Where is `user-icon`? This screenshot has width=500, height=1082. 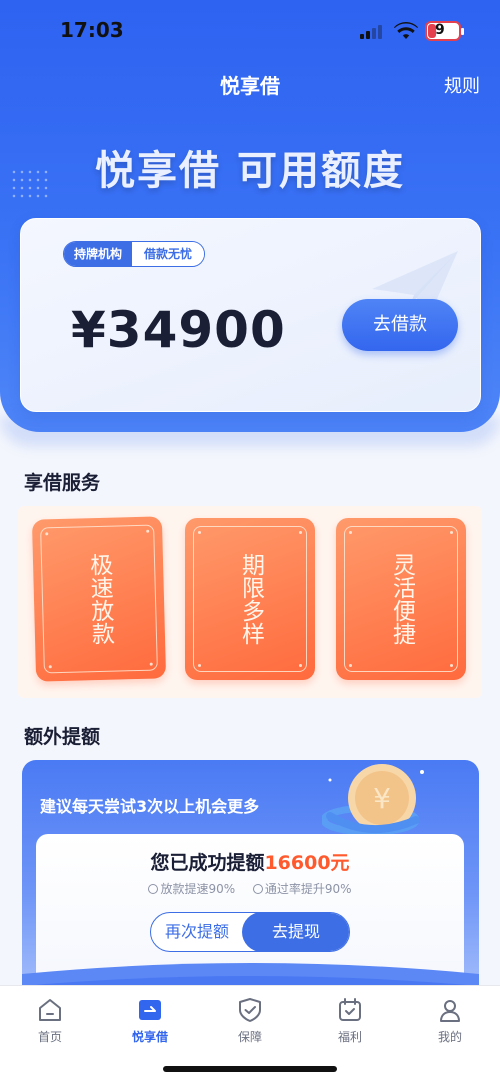
user-icon is located at coordinates (450, 1011).